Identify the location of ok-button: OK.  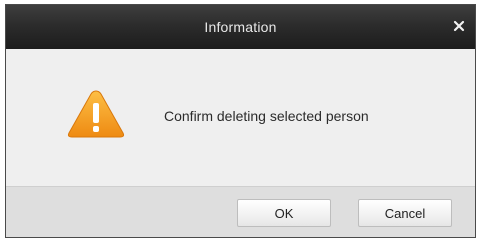
(284, 213).